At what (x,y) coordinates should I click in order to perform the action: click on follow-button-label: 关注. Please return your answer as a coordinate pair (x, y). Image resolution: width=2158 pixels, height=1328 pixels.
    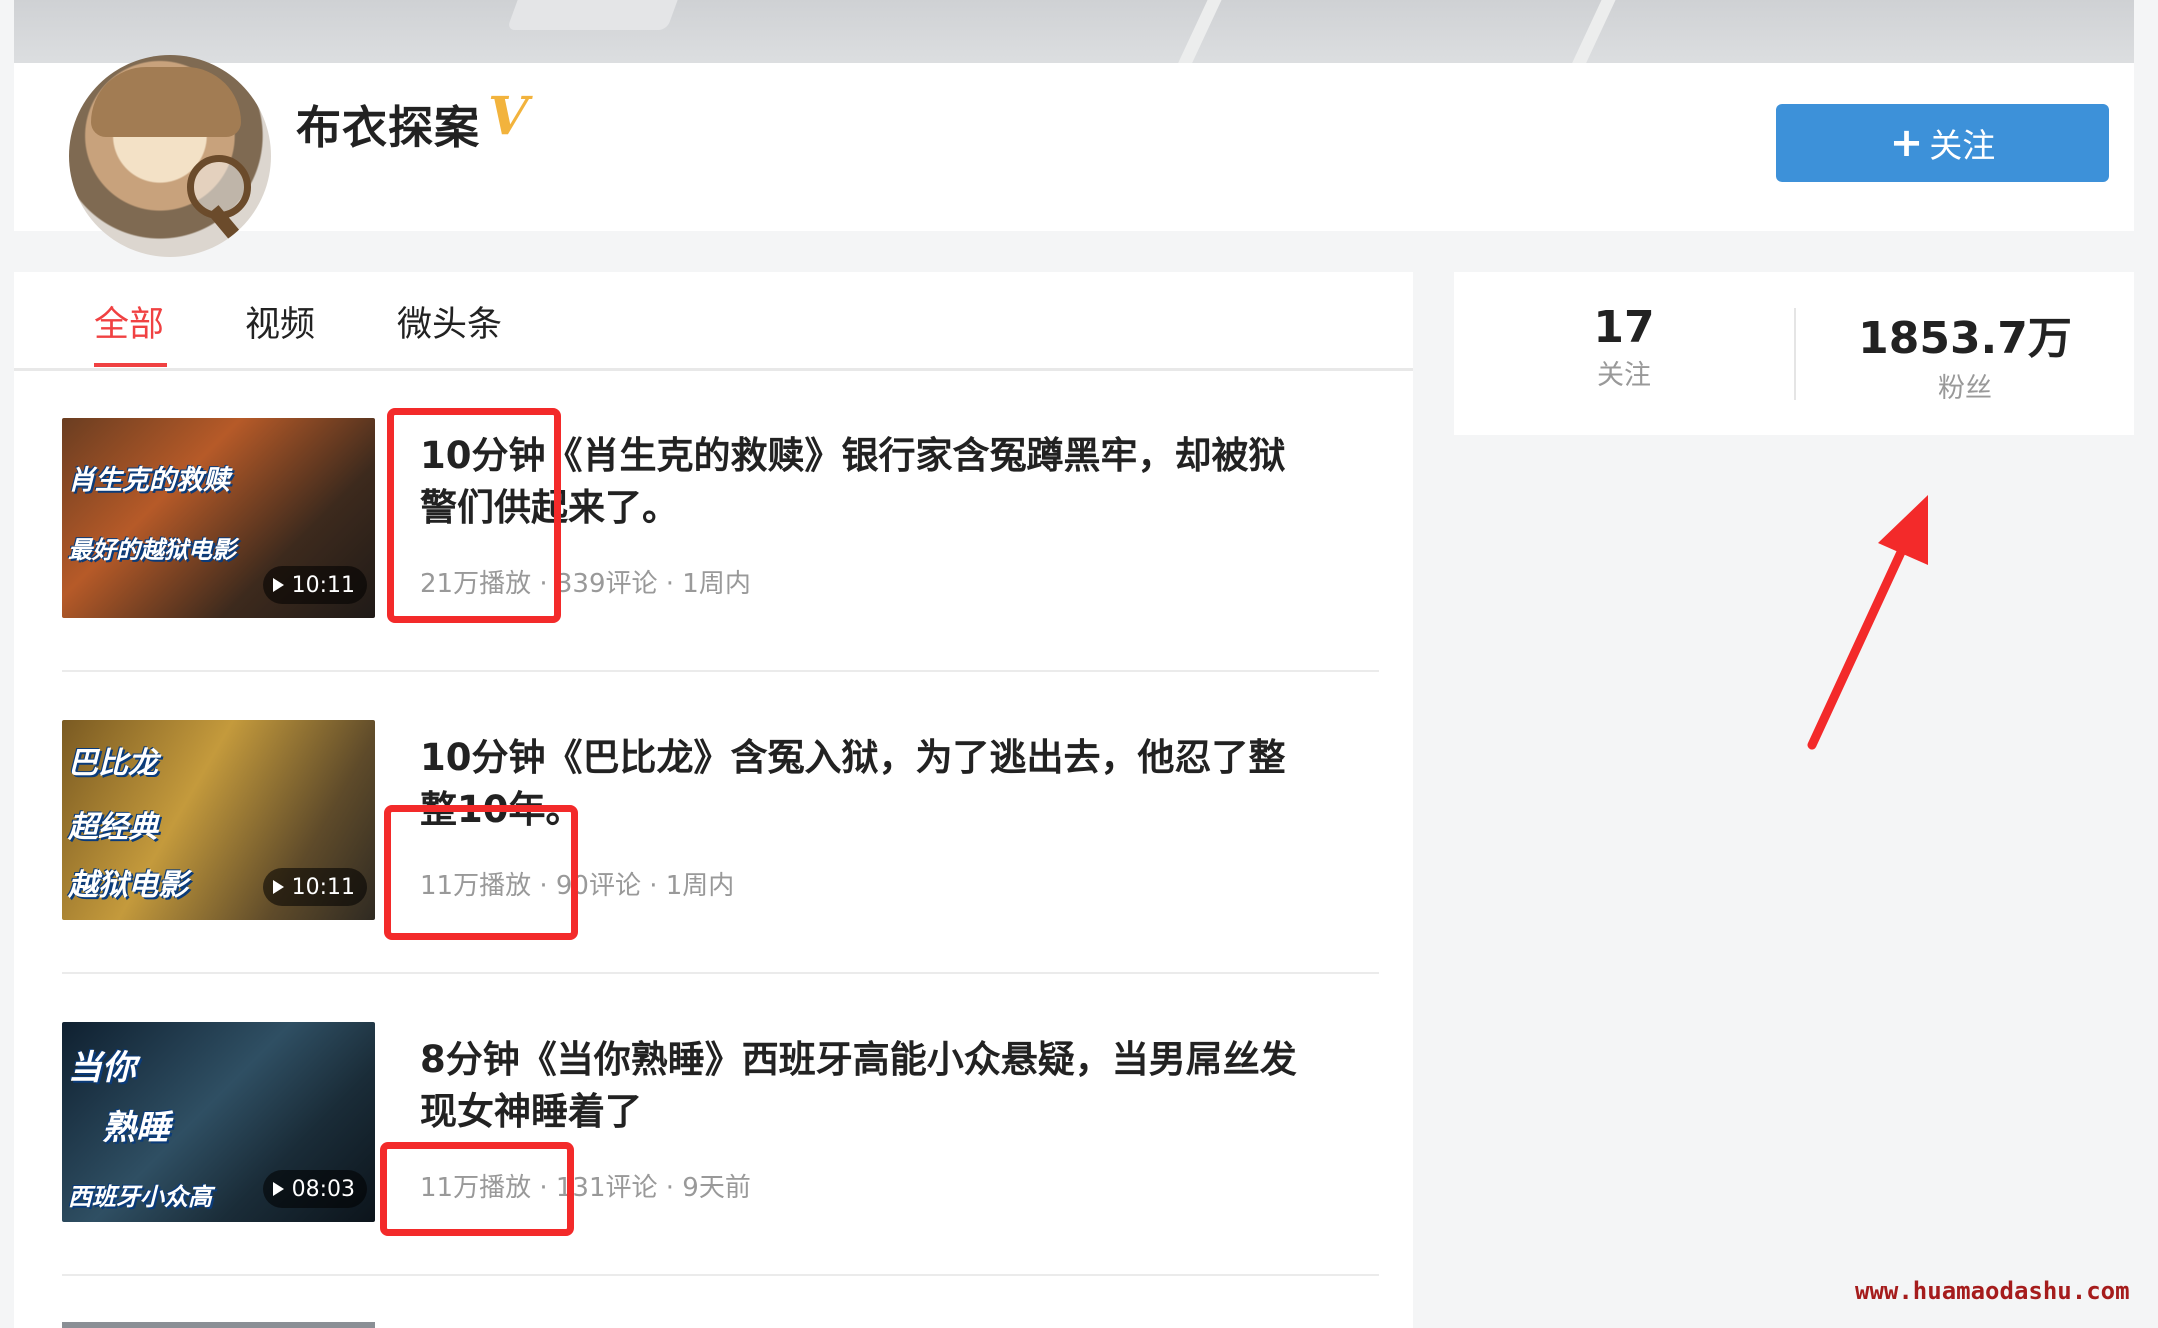
    Looking at the image, I should click on (1962, 145).